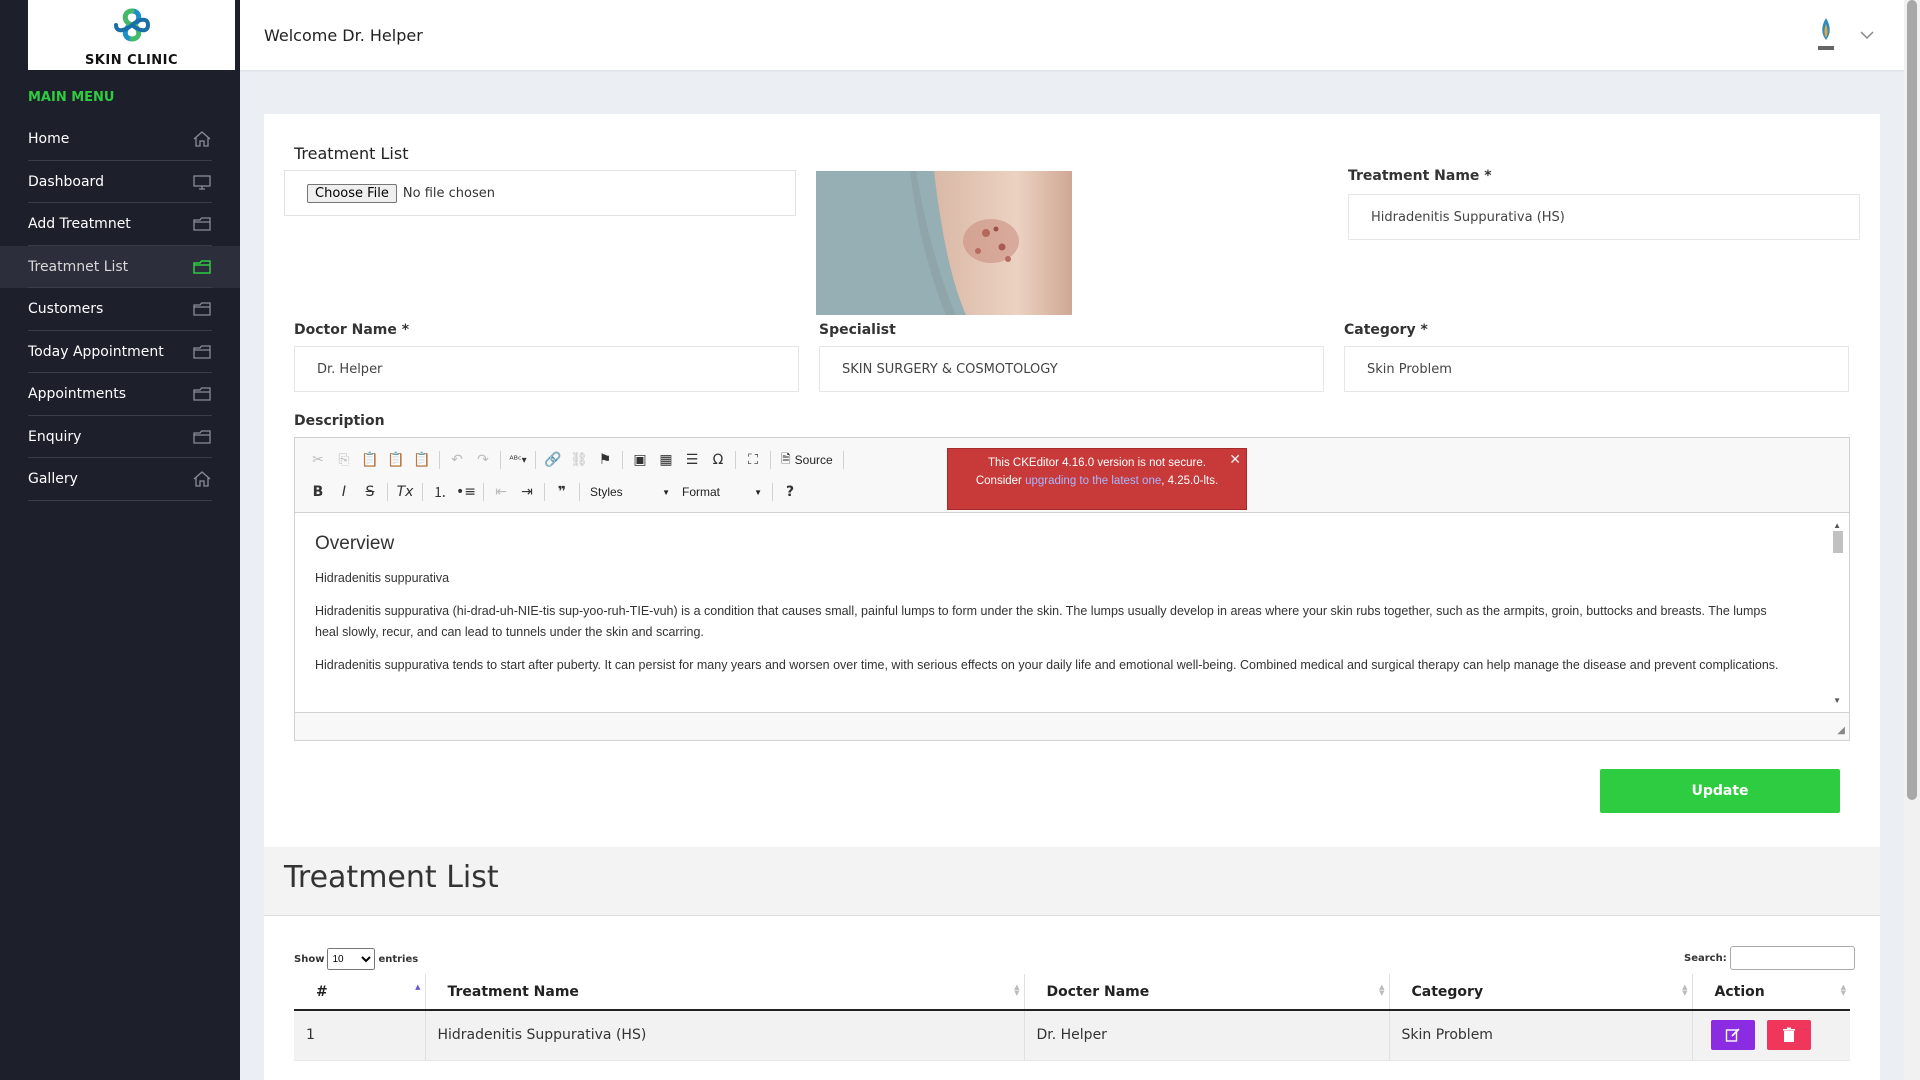  What do you see at coordinates (562, 492) in the screenshot?
I see `blockquote-icon: ❞` at bounding box center [562, 492].